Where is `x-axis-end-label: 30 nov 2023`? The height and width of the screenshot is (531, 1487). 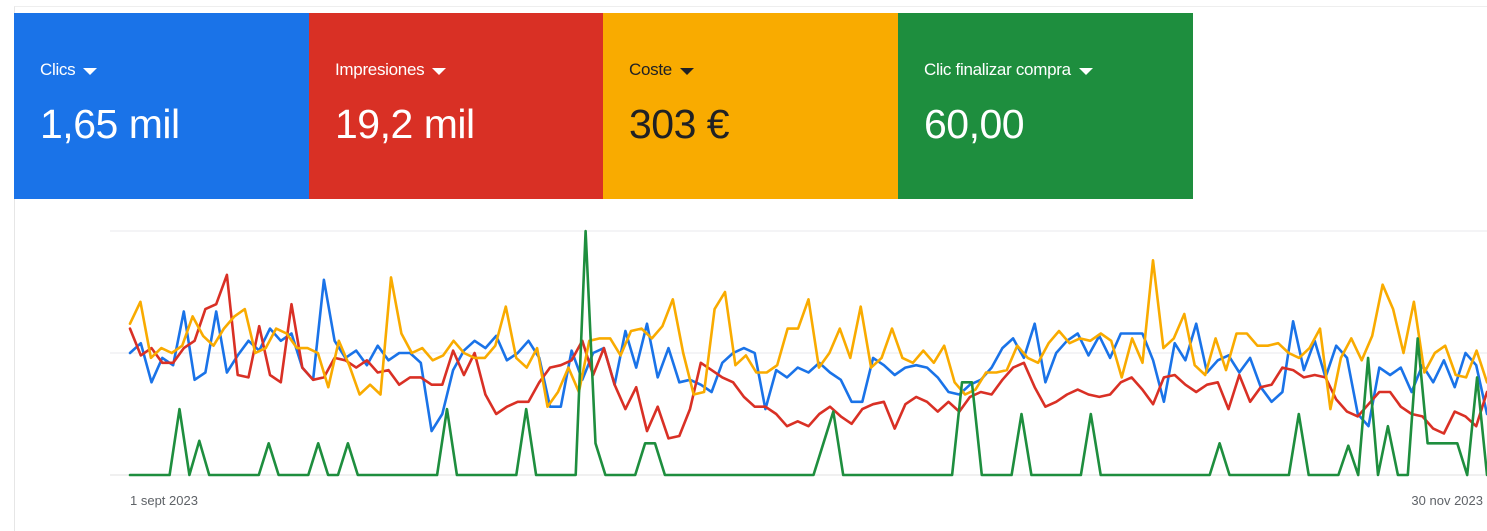 x-axis-end-label: 30 nov 2023 is located at coordinates (1447, 500).